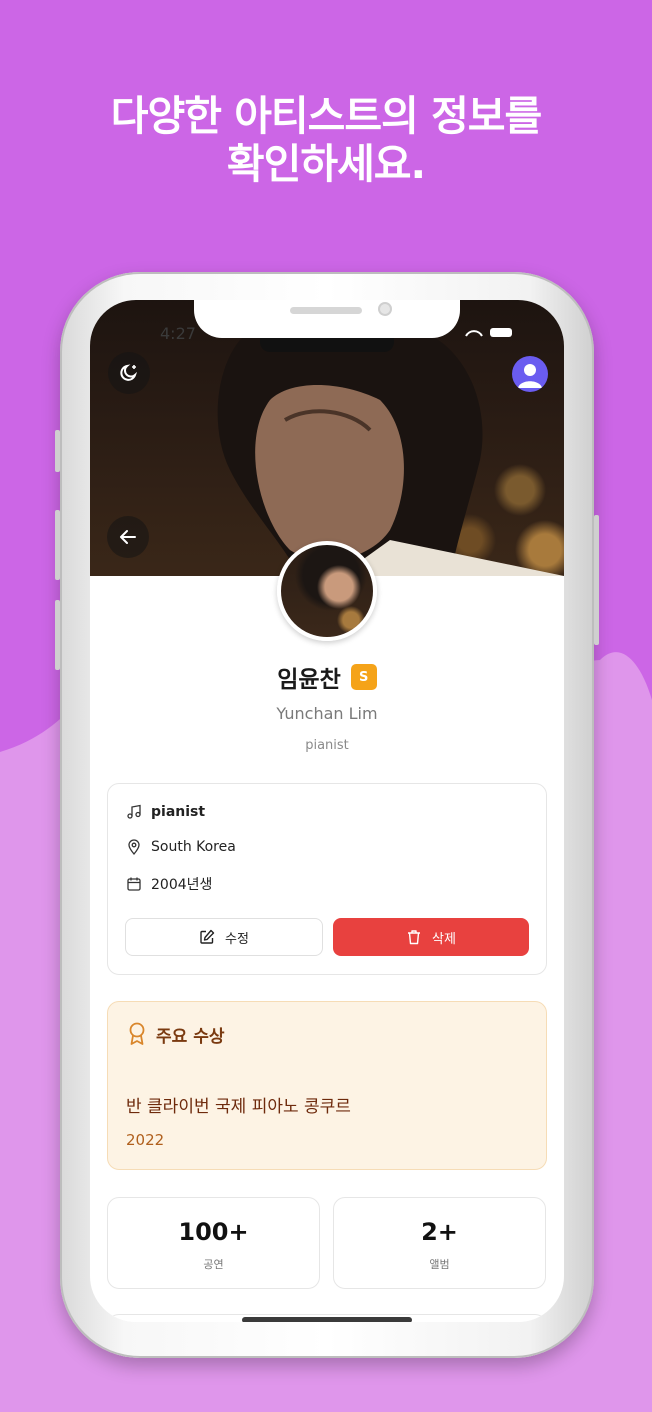  I want to click on artist-name: 임윤찬, so click(309, 680).